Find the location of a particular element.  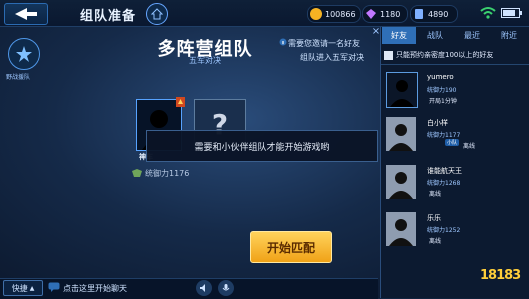

page-title: 组队准备 is located at coordinates (108, 16).